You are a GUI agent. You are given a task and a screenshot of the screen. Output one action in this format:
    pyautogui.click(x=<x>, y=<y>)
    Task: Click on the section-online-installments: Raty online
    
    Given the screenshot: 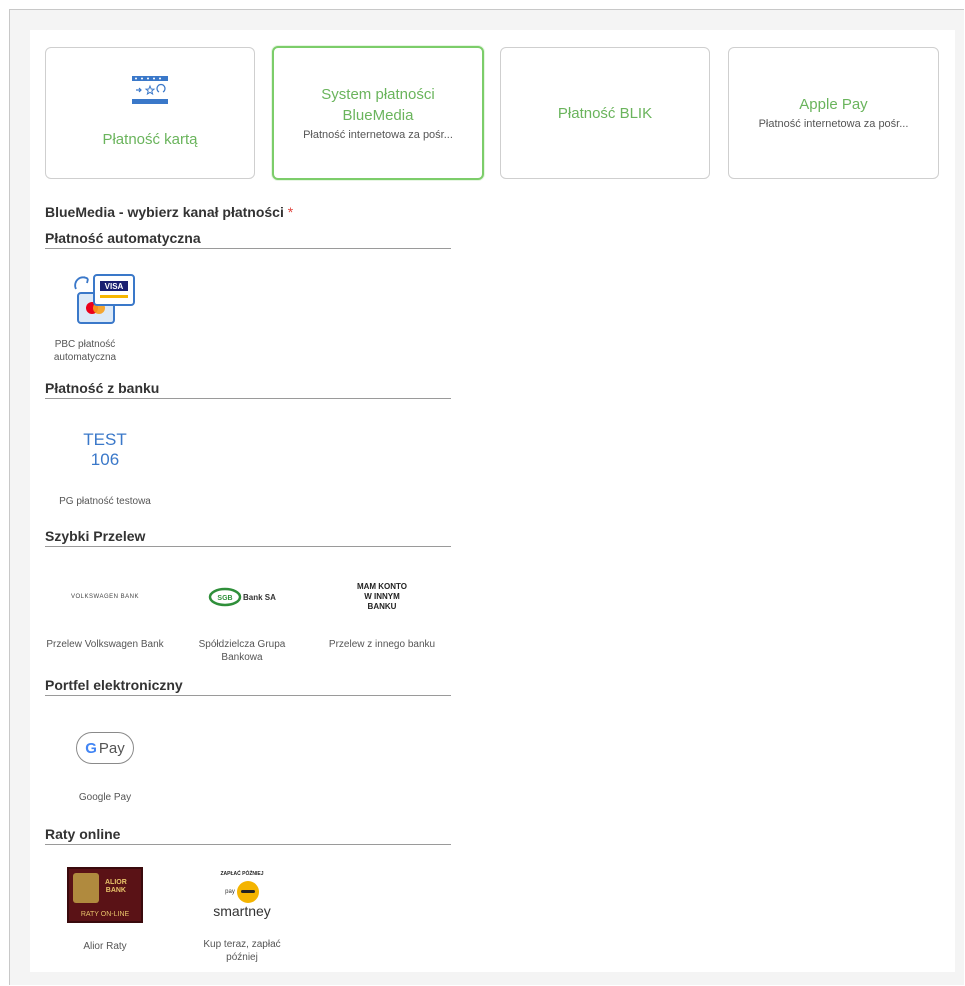 What is the action you would take?
    pyautogui.click(x=248, y=835)
    